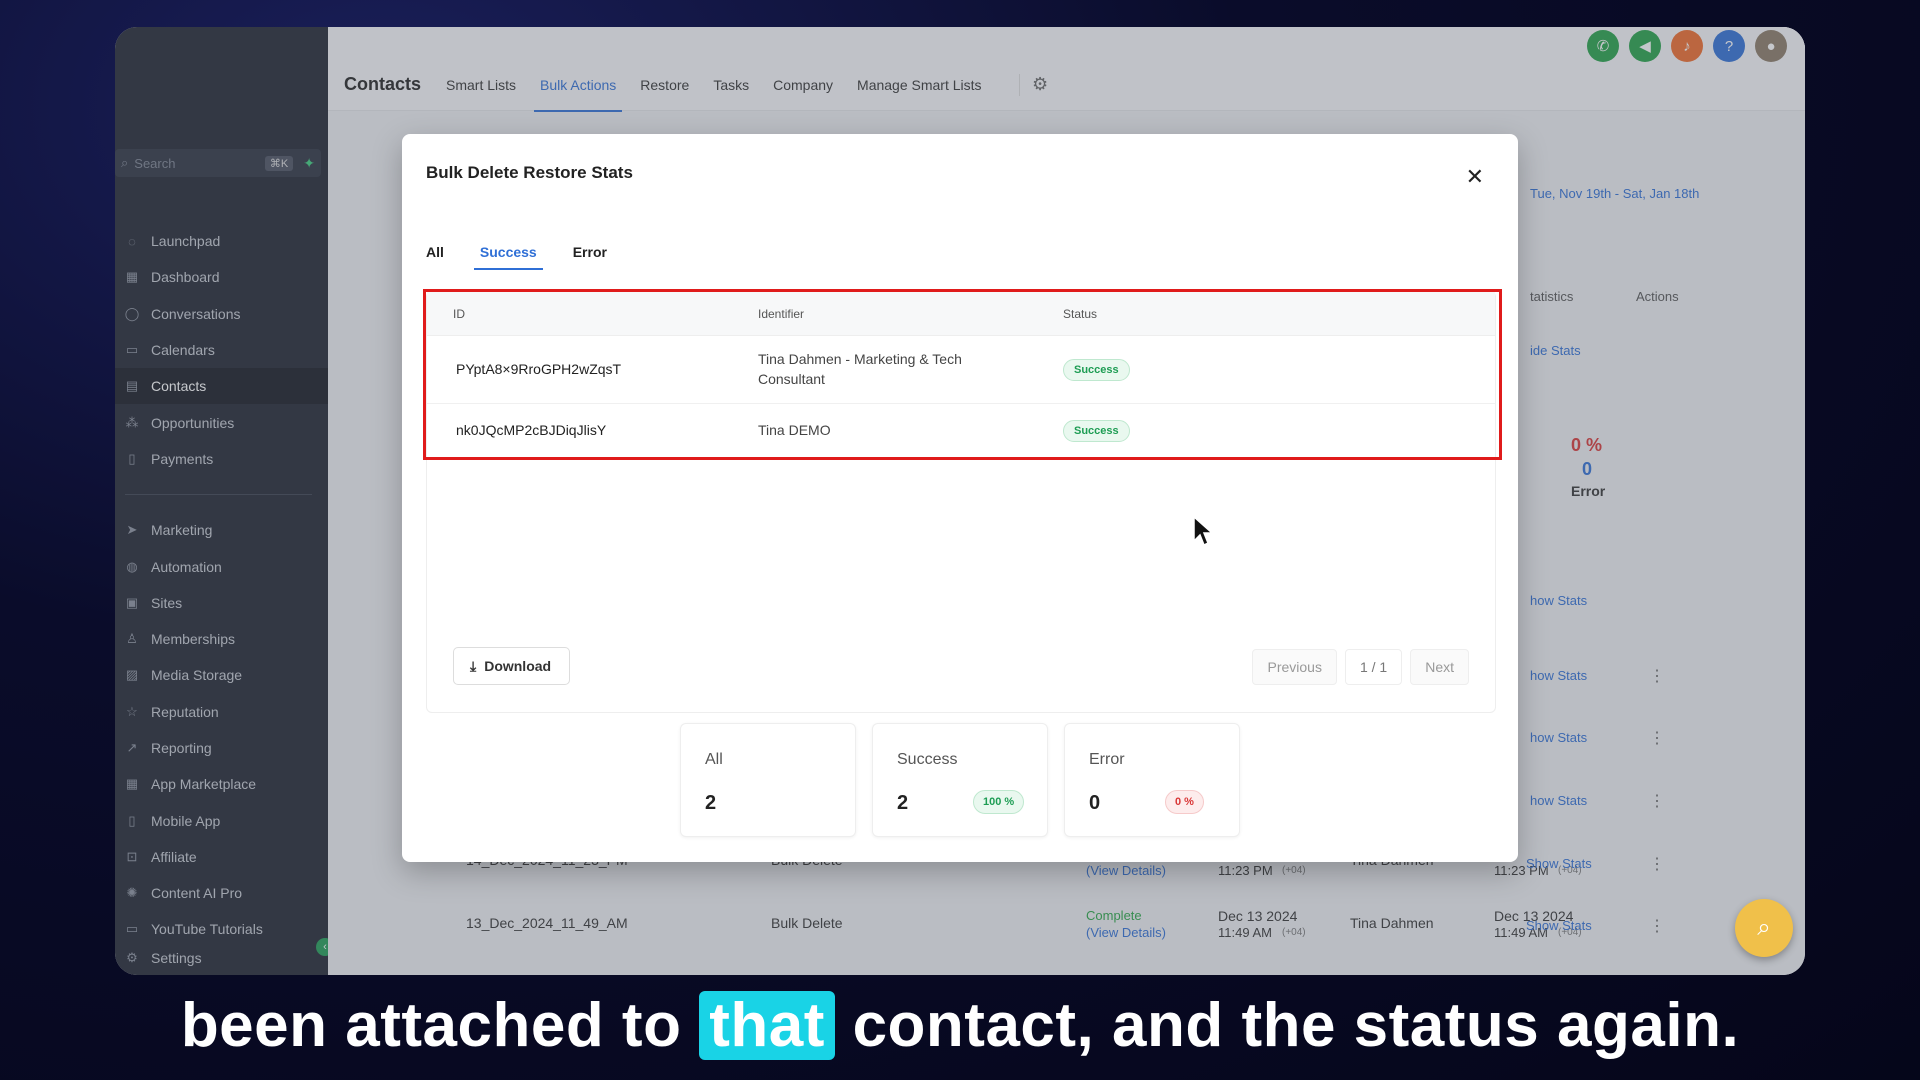 This screenshot has width=1920, height=1080. Describe the element at coordinates (1373, 667) in the screenshot. I see `page-indicator: 1 / 1` at that location.